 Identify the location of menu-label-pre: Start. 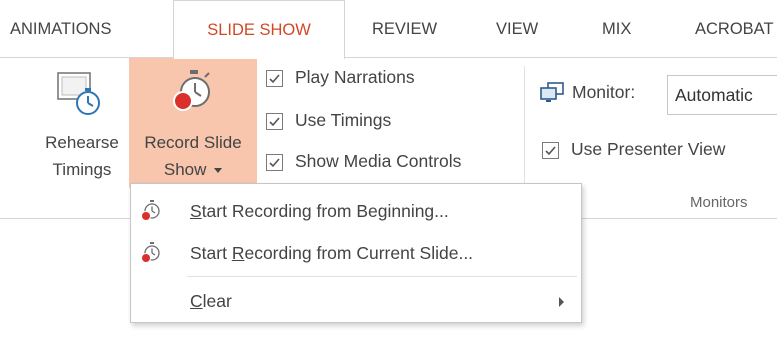
(211, 253).